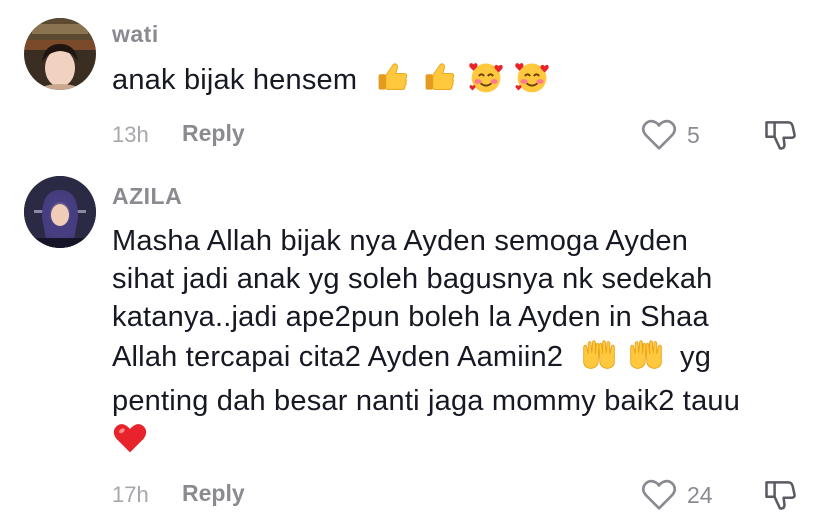 Image resolution: width=827 pixels, height=523 pixels. I want to click on comment-timestamp: 13h, so click(130, 134).